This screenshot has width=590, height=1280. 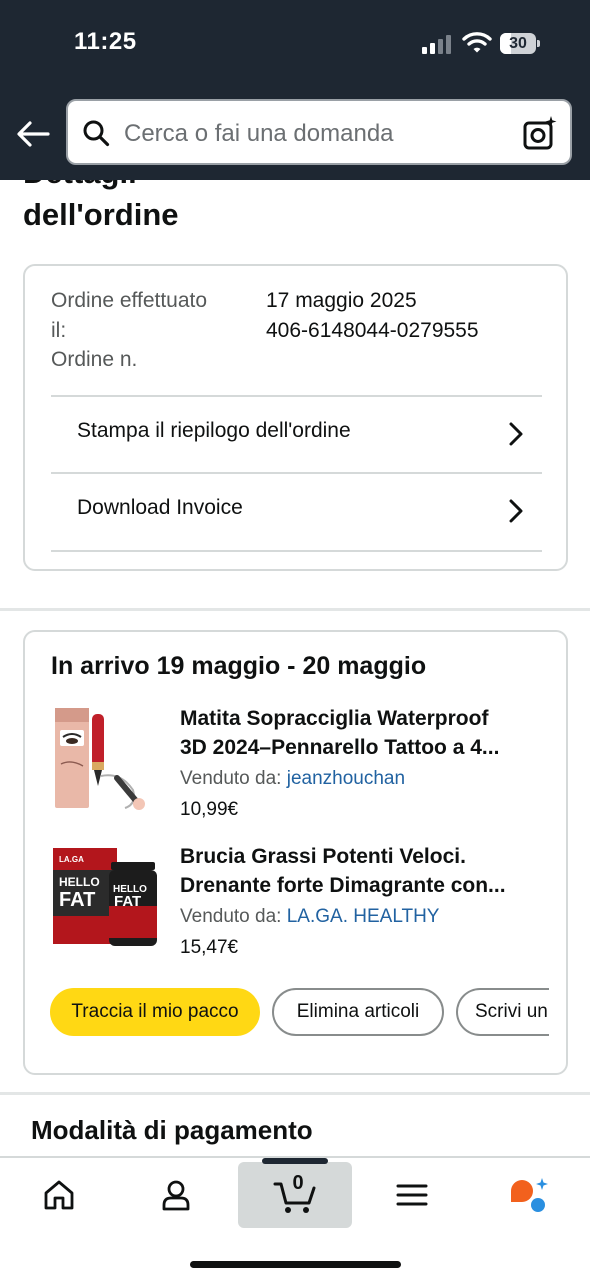 What do you see at coordinates (296, 510) in the screenshot?
I see `download-invoice-link: Download Invoice` at bounding box center [296, 510].